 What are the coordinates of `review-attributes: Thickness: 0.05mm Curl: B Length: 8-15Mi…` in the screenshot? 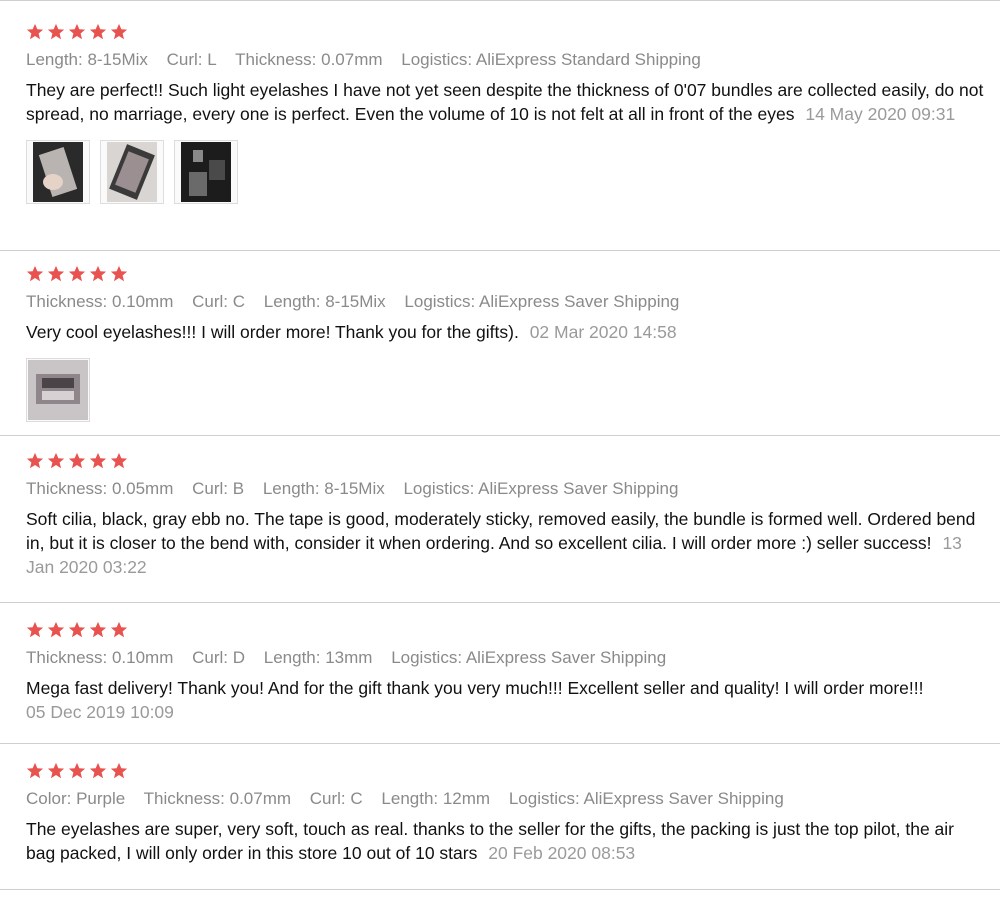 It's located at (513, 489).